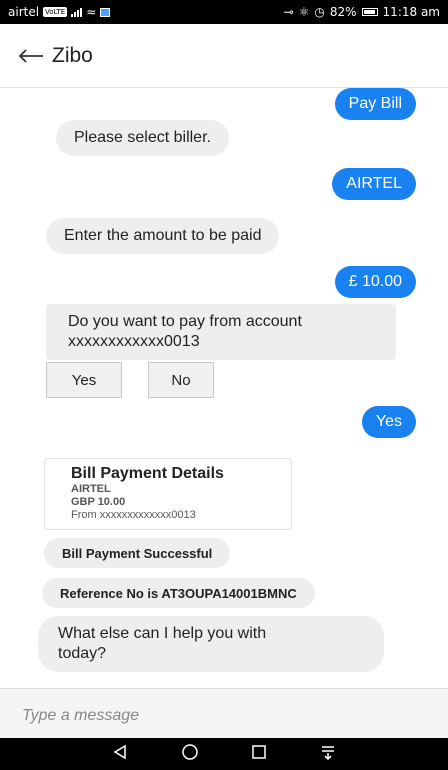  Describe the element at coordinates (142, 138) in the screenshot. I see `bot-message-select-biller: Please select biller.` at that location.